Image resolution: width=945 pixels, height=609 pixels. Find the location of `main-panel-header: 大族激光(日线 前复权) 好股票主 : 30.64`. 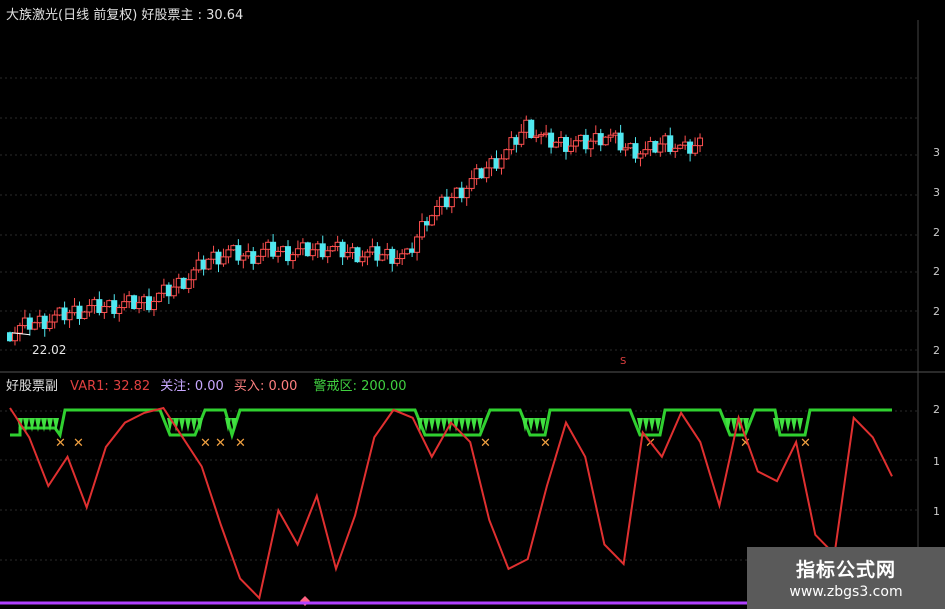

main-panel-header: 大族激光(日线 前复权) 好股票主 : 30.64 is located at coordinates (125, 15).